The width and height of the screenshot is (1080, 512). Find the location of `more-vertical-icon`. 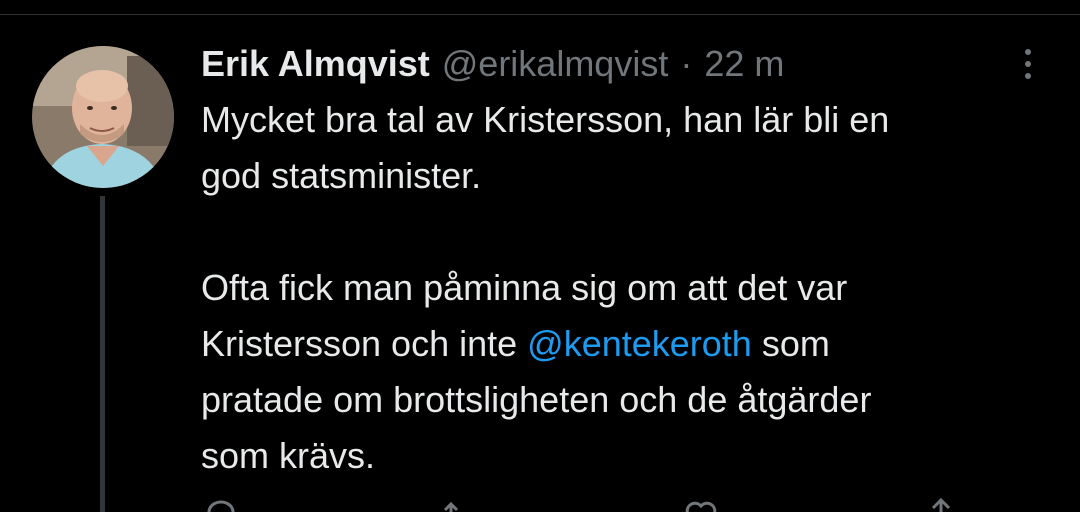

more-vertical-icon is located at coordinates (1028, 64).